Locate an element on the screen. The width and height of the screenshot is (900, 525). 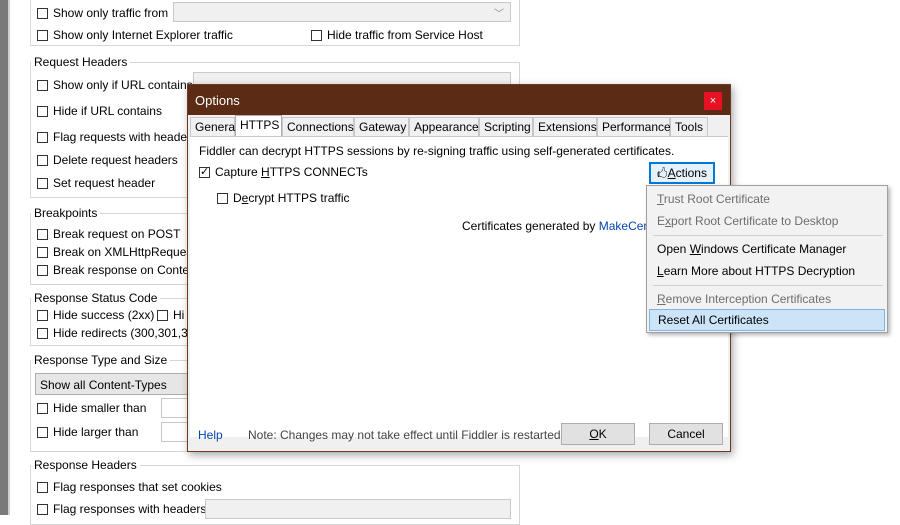
hide-larger-checkbox is located at coordinates (42, 433).